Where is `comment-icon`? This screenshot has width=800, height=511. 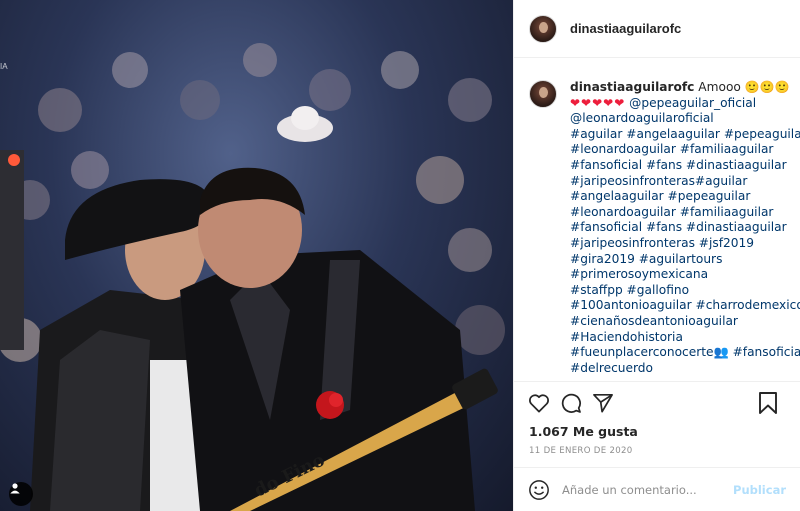
comment-icon is located at coordinates (571, 403).